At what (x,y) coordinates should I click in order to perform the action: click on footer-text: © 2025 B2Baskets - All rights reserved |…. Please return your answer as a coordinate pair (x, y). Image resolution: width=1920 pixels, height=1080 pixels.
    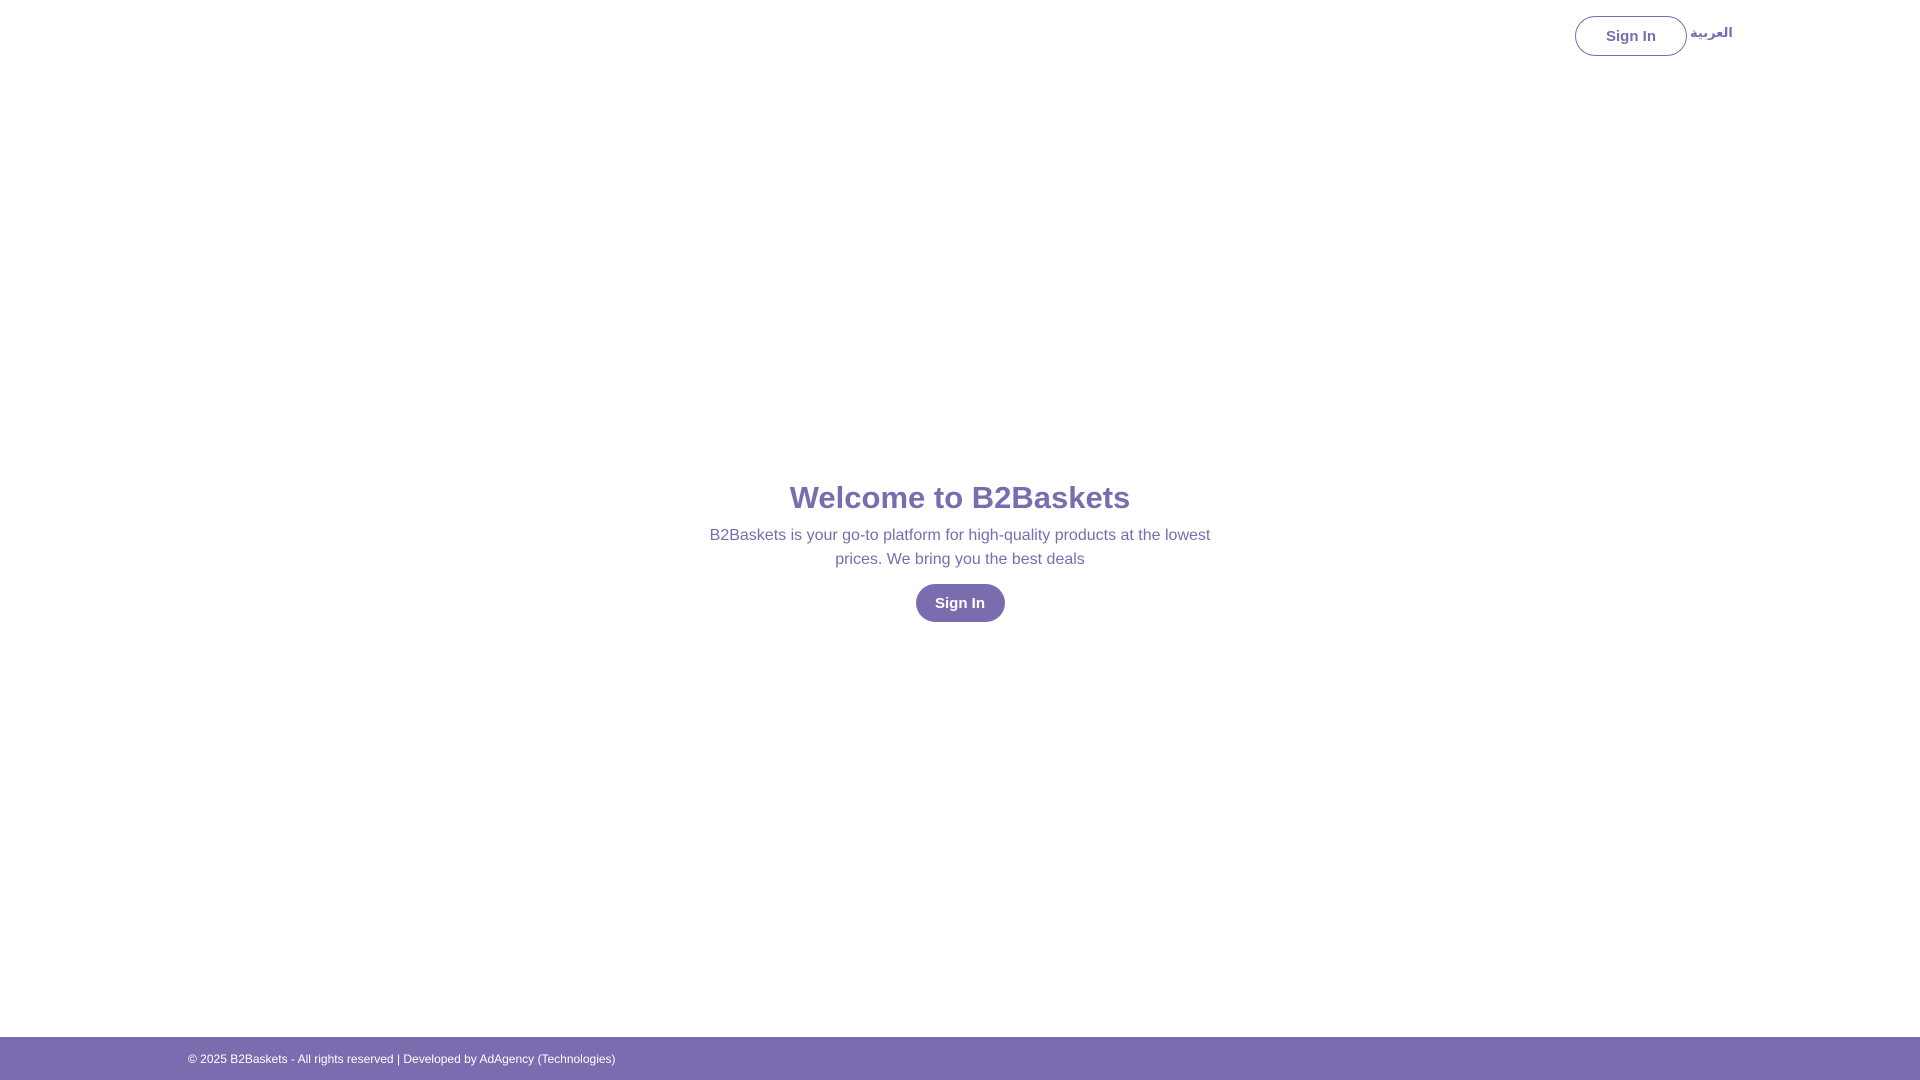
    Looking at the image, I should click on (402, 1059).